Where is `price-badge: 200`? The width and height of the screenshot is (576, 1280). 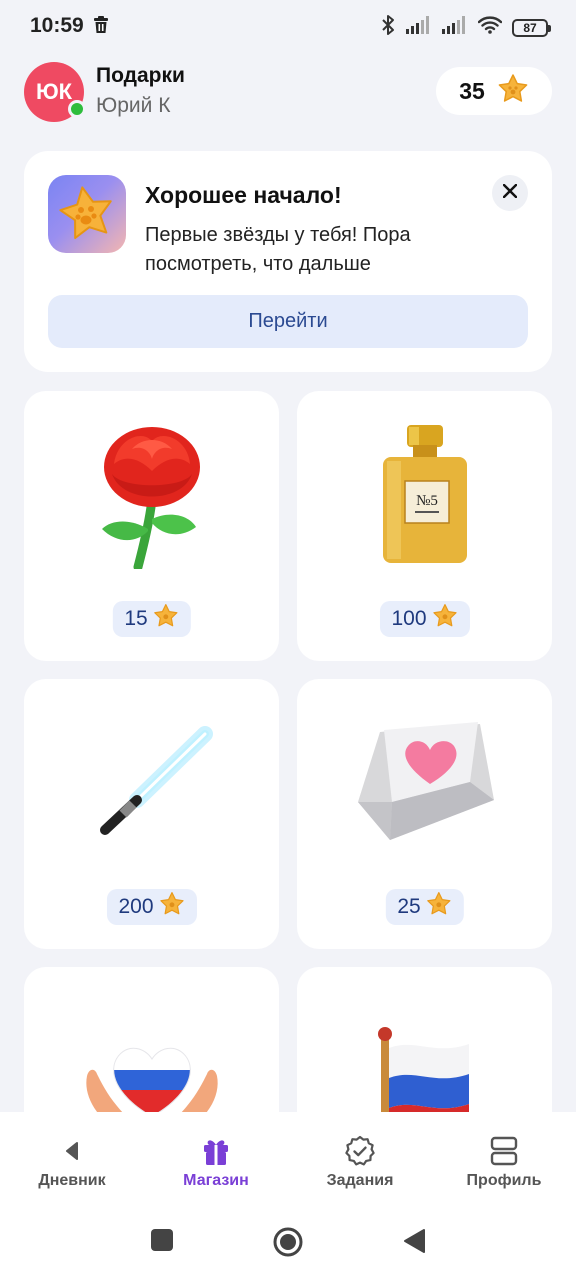
price-badge: 200 is located at coordinates (151, 907).